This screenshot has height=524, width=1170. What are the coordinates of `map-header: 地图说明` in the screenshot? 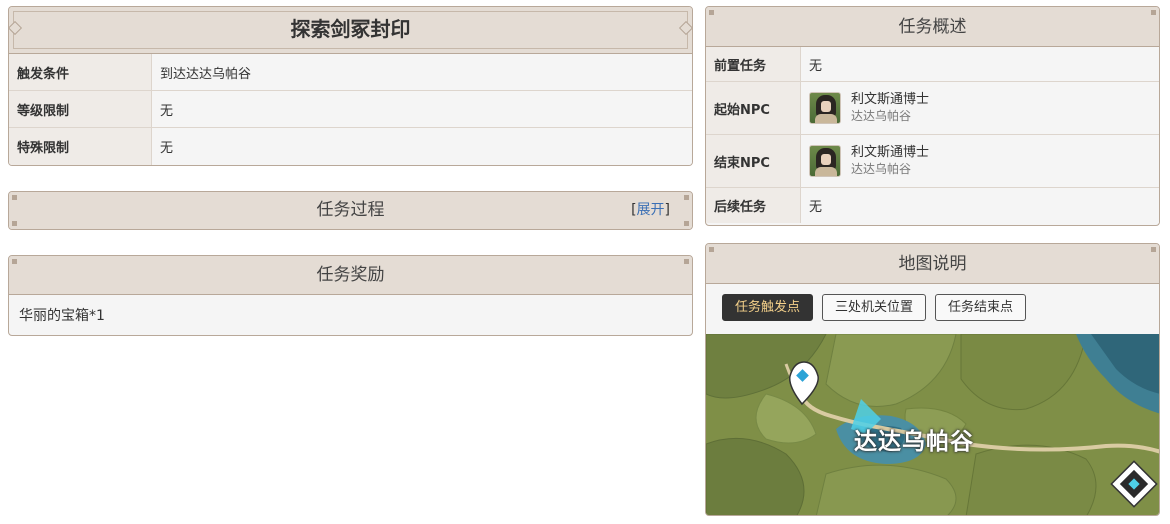 It's located at (932, 264).